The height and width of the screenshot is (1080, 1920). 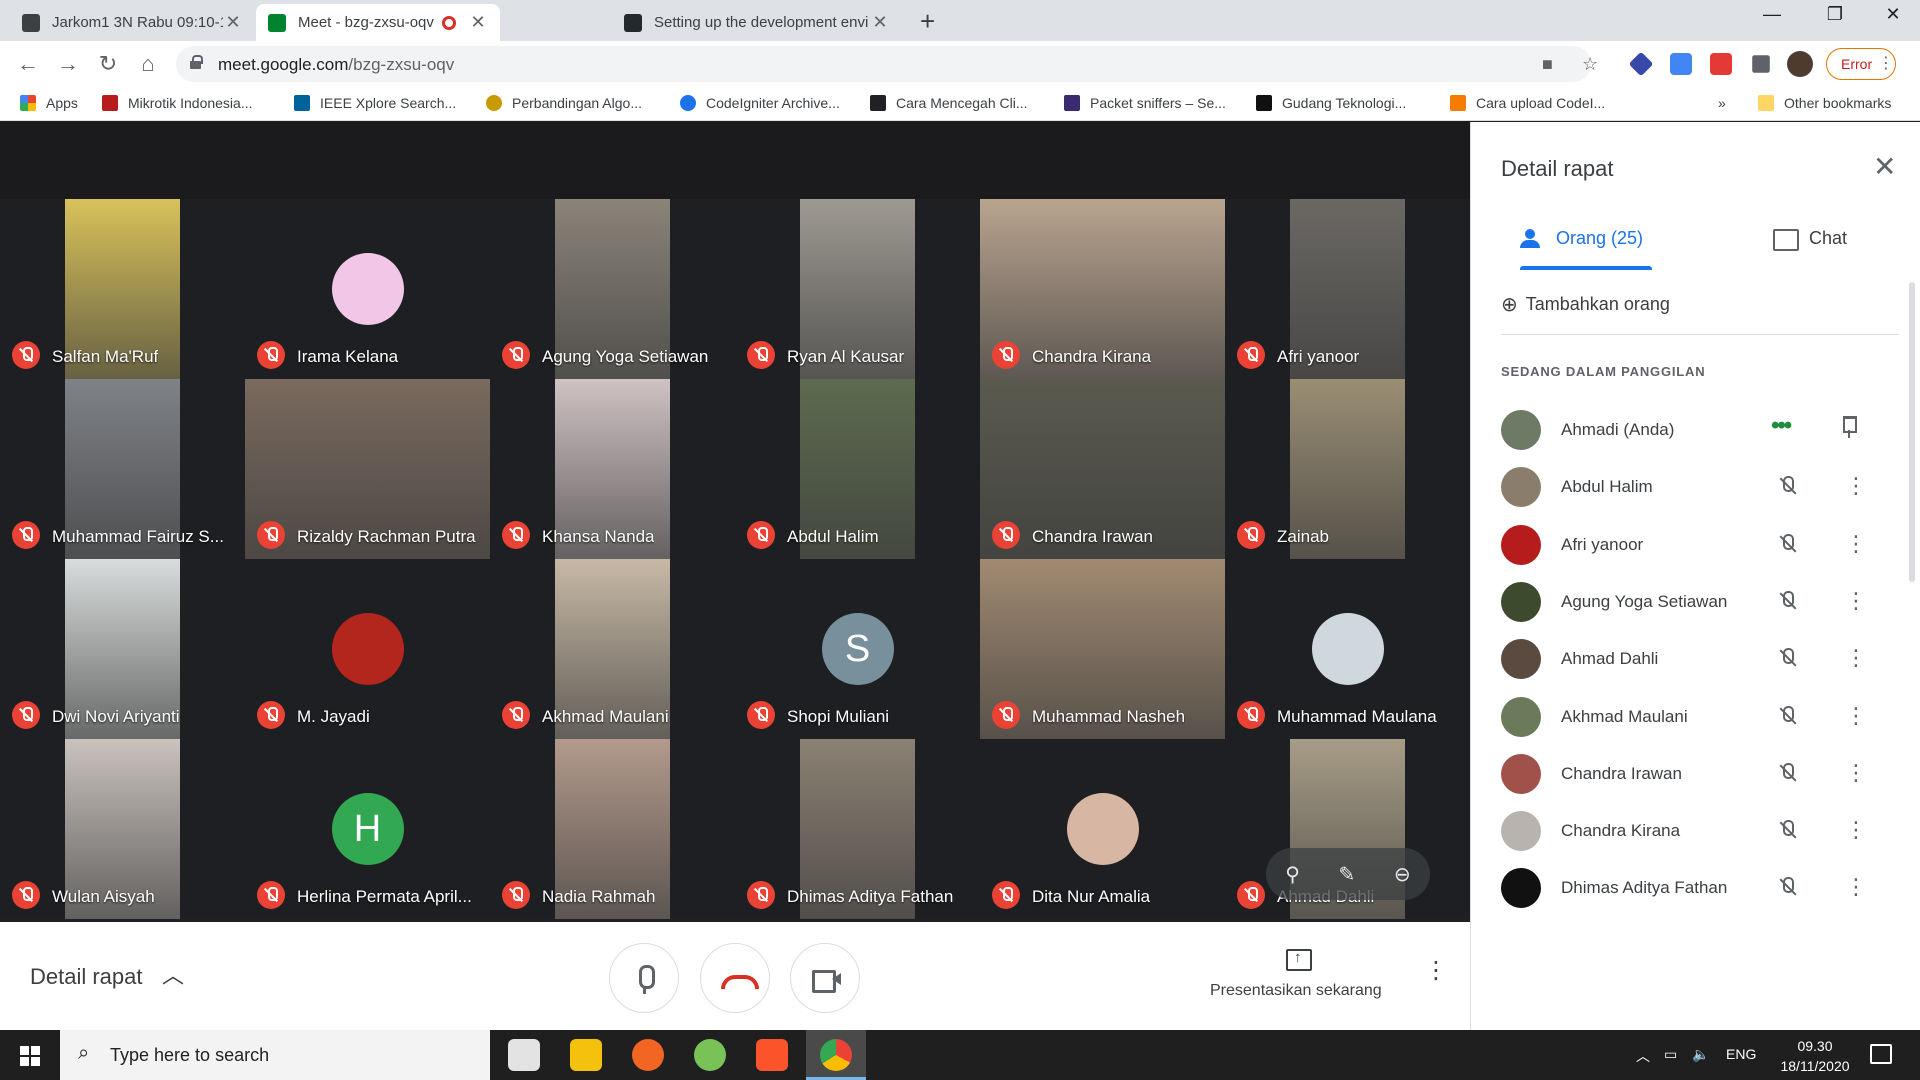 What do you see at coordinates (367, 469) in the screenshot?
I see `participant-tile: Rizaldy Rachman Putra` at bounding box center [367, 469].